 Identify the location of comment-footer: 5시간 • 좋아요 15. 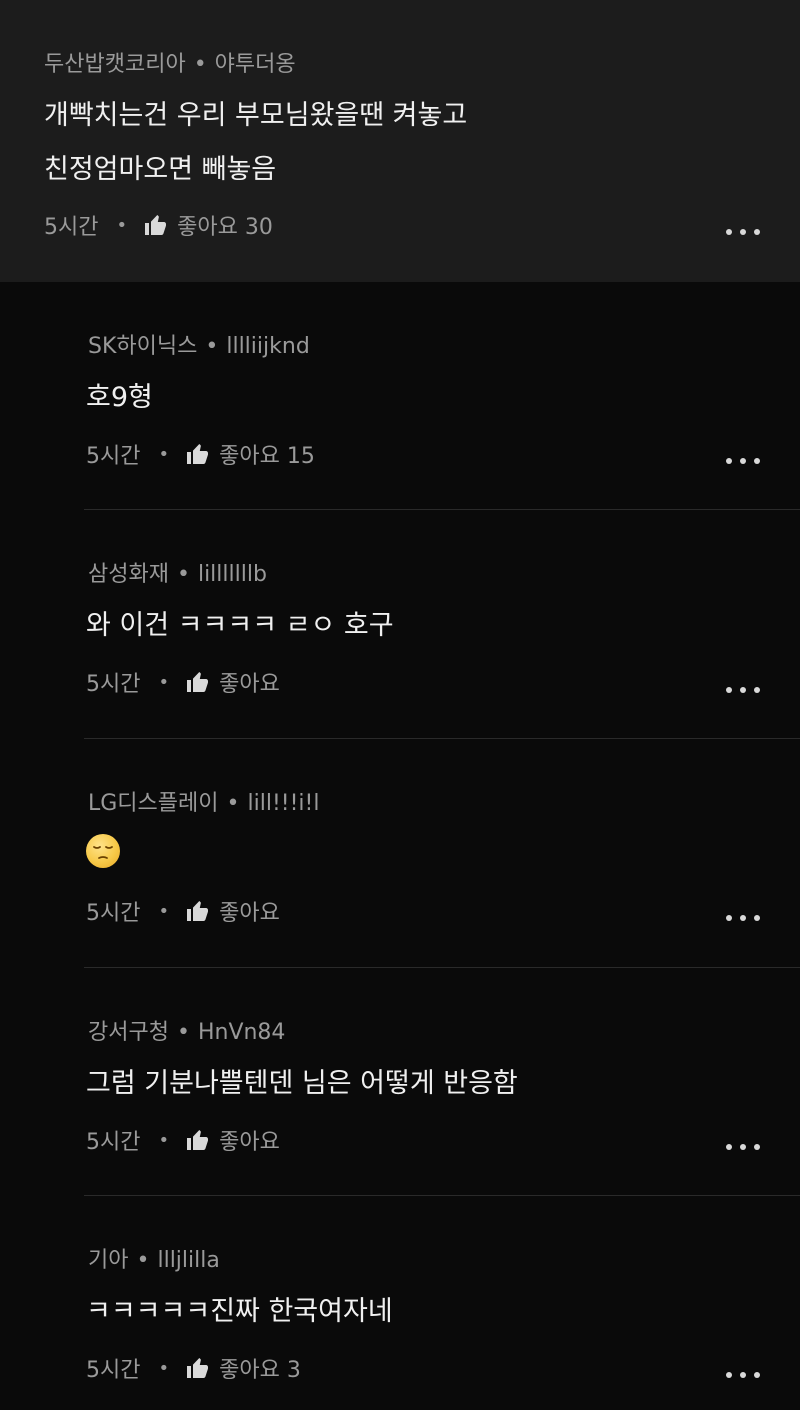
(200, 454).